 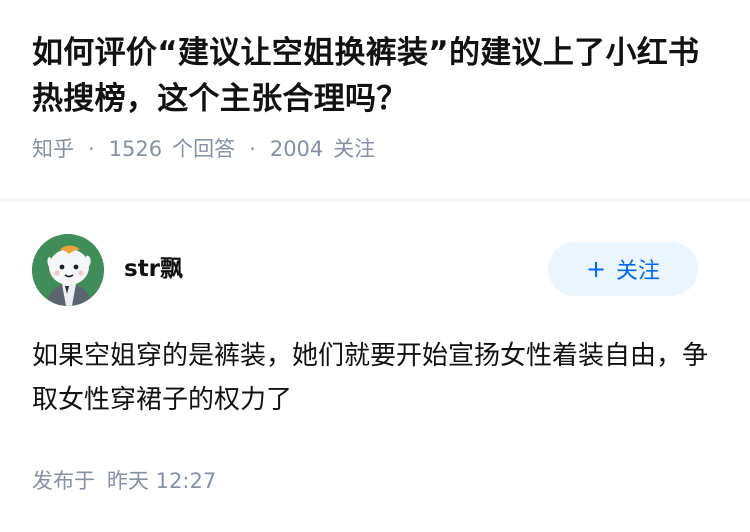 What do you see at coordinates (375, 269) in the screenshot?
I see `author-row: str飘 + 关注` at bounding box center [375, 269].